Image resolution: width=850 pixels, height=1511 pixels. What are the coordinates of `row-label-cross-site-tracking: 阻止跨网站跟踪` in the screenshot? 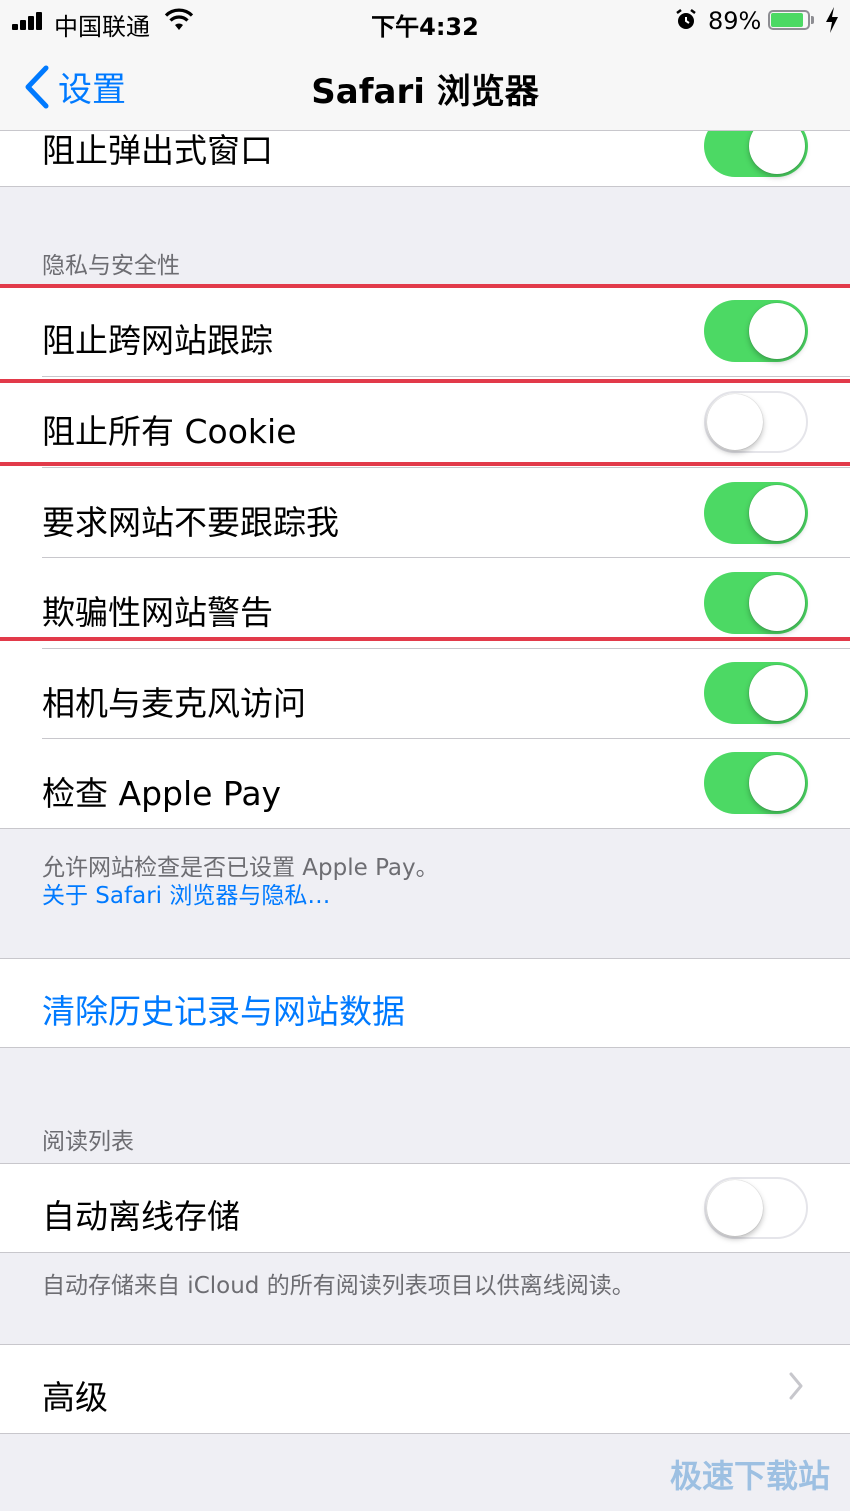 It's located at (157, 340).